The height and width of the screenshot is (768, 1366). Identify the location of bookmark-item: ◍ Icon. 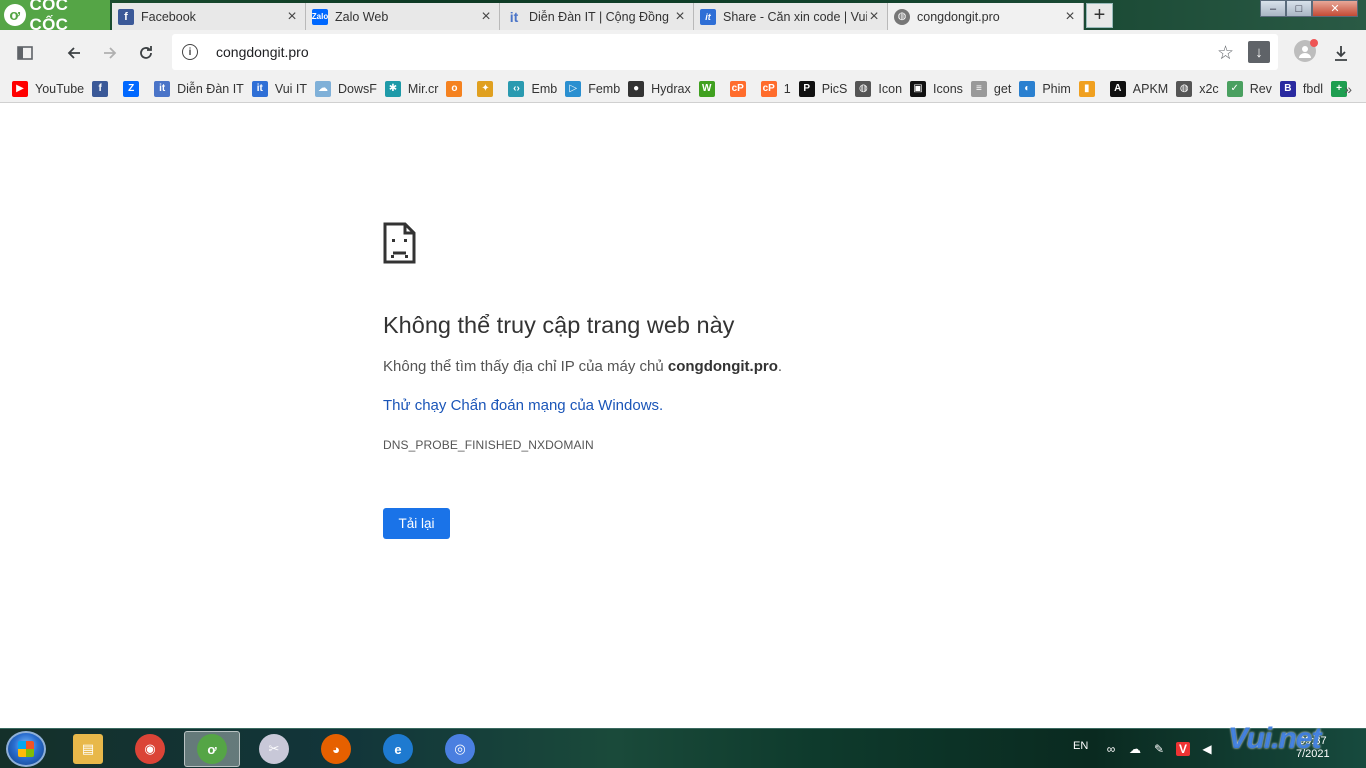
(879, 88).